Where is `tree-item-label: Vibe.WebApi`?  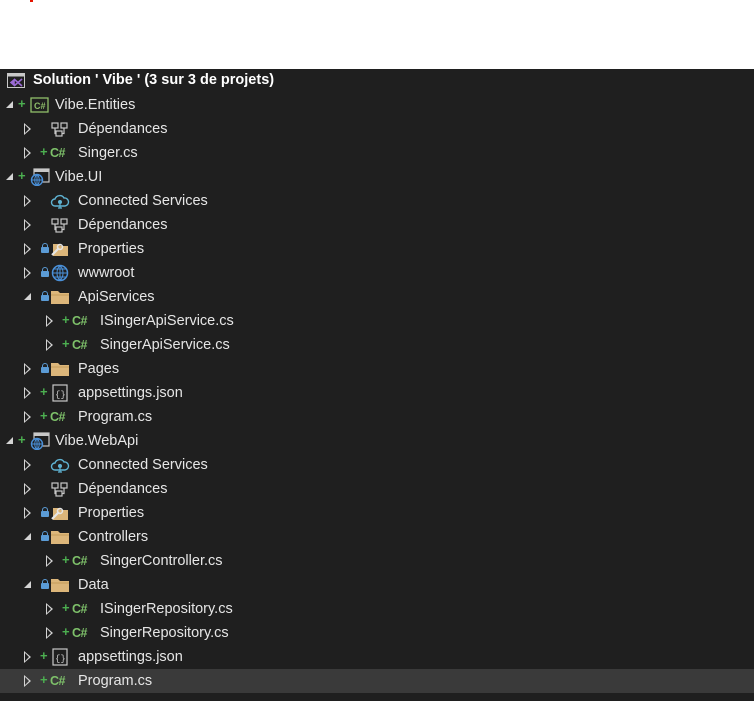
tree-item-label: Vibe.WebApi is located at coordinates (97, 441).